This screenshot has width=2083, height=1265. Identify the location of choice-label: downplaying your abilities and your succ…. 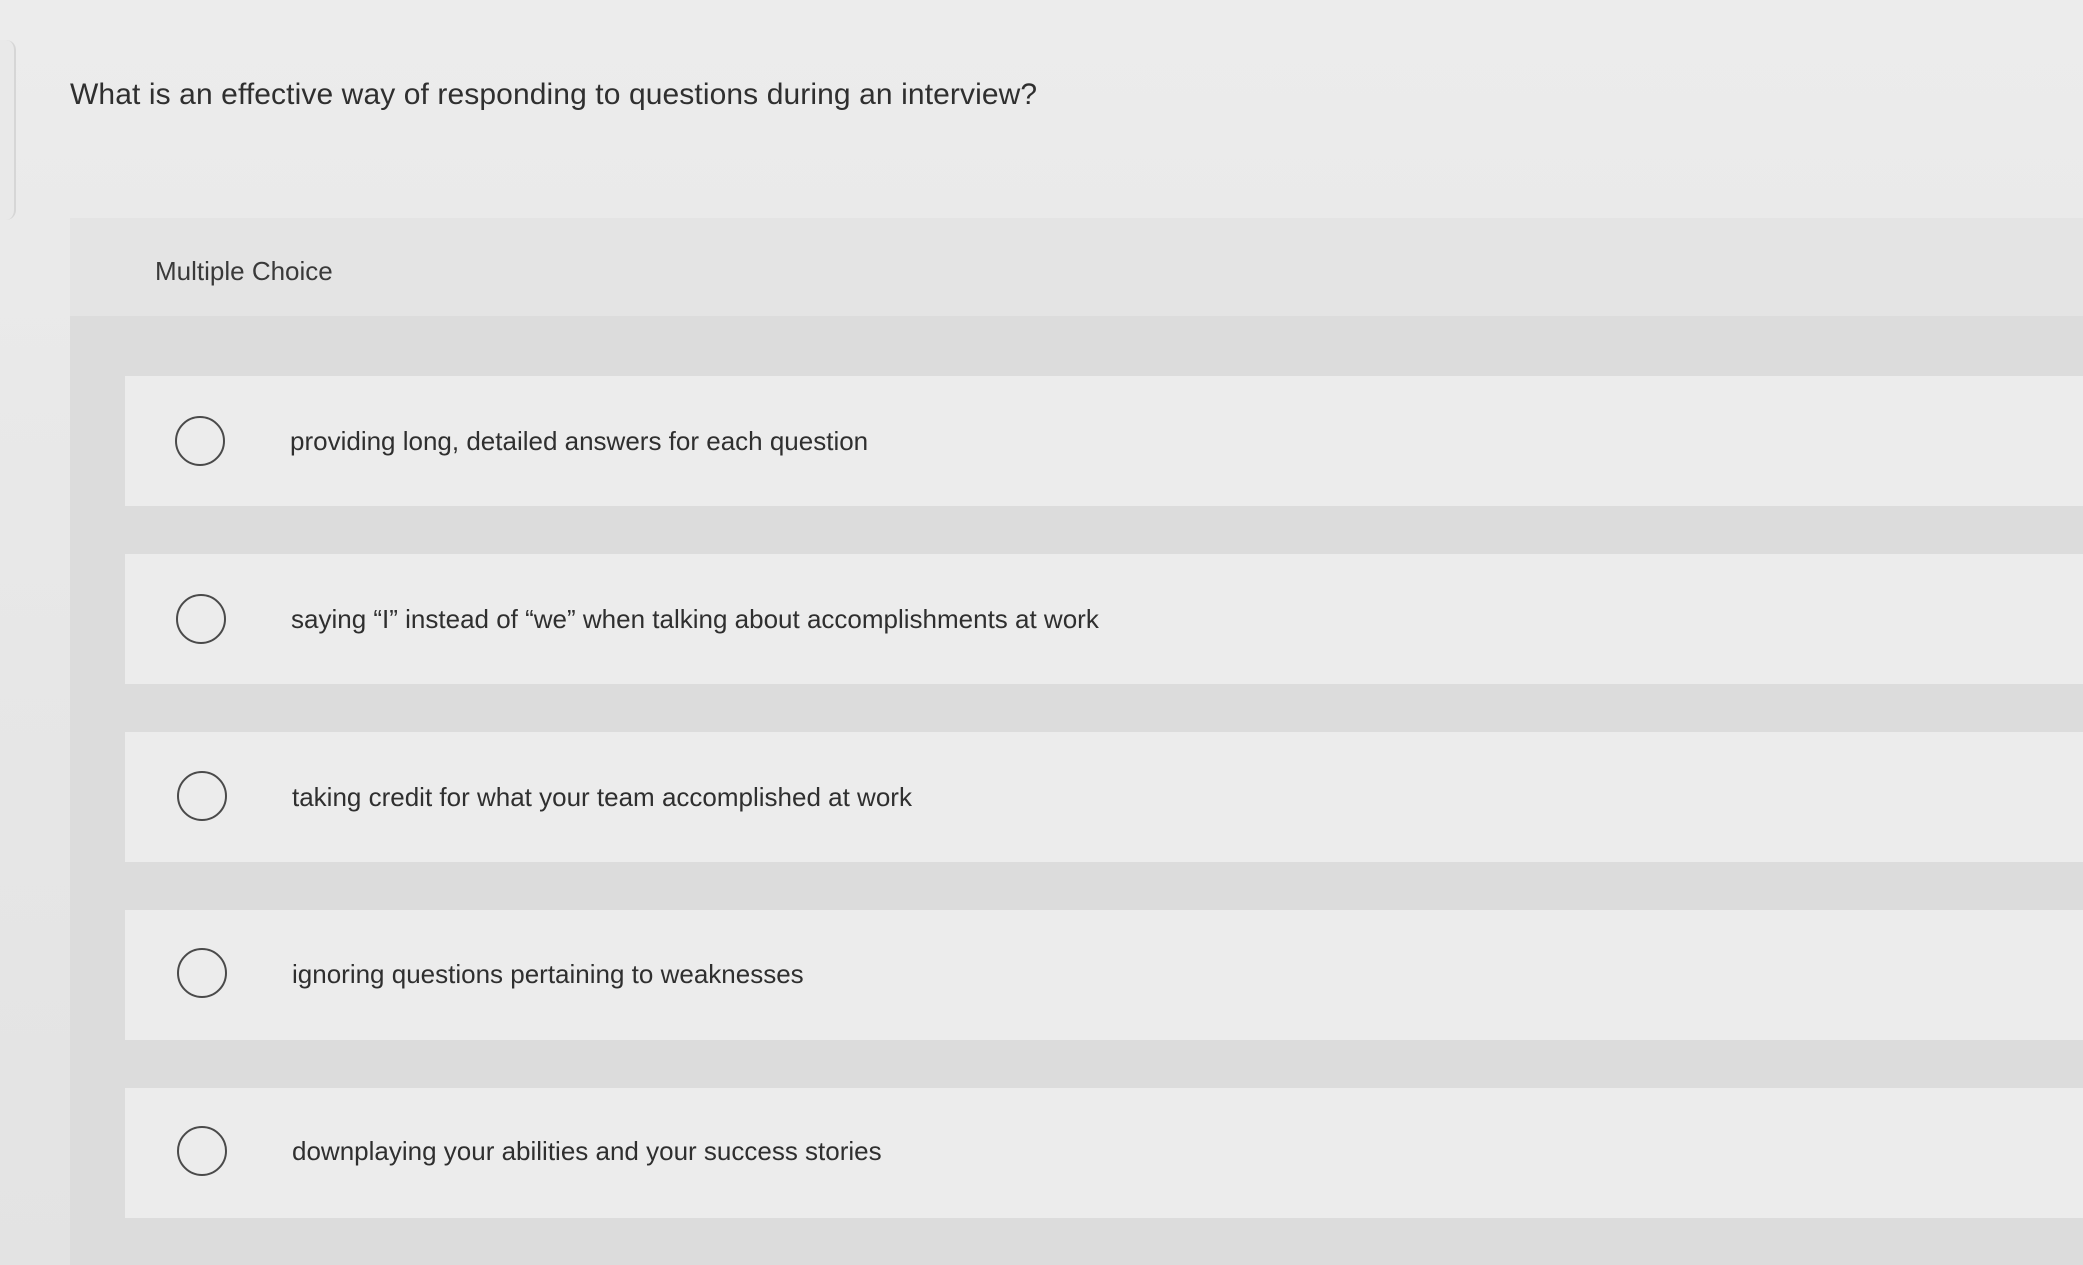
(587, 1151).